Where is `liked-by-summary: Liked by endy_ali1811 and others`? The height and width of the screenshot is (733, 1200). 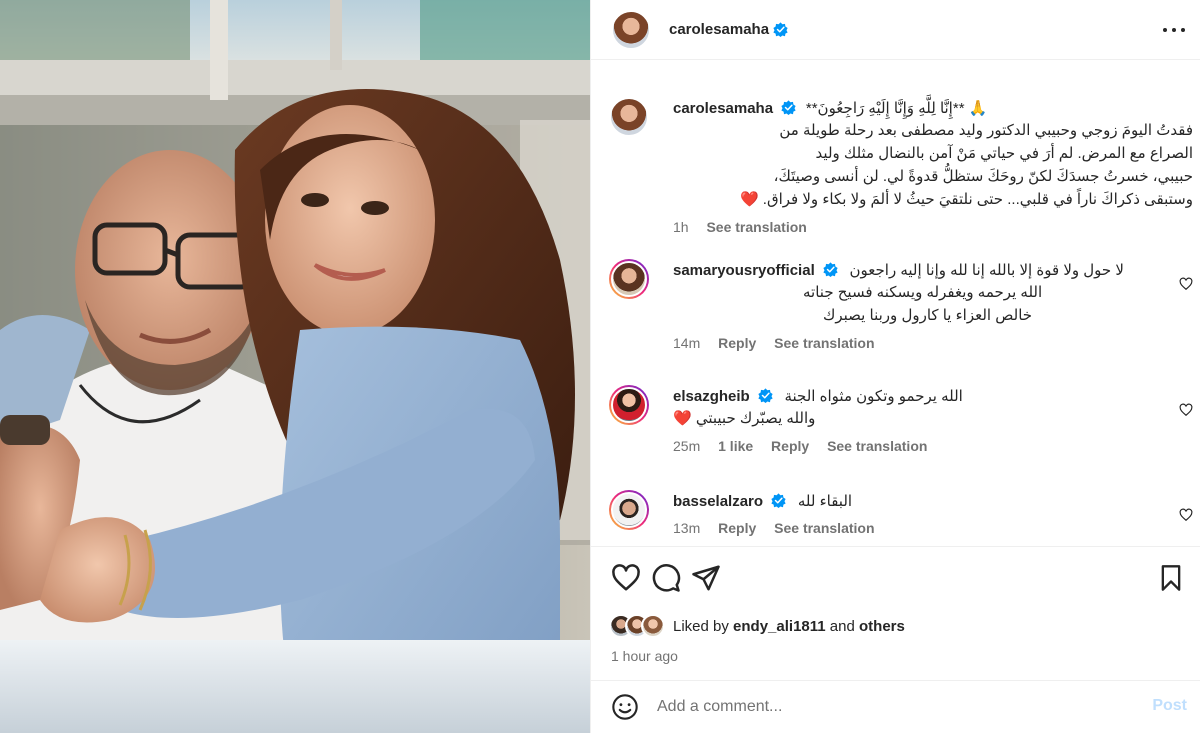
liked-by-summary: Liked by endy_ali1811 and others is located at coordinates (757, 626).